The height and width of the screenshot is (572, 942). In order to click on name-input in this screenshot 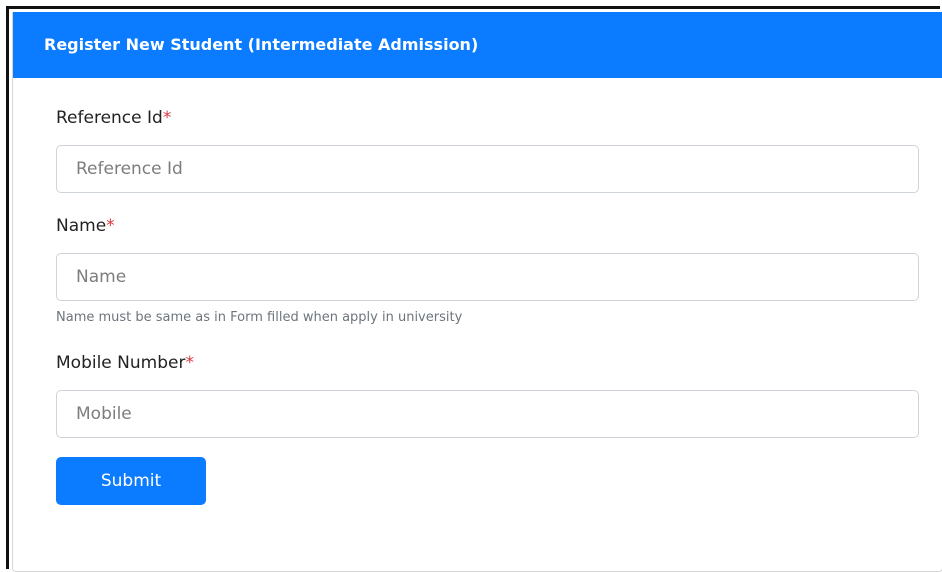, I will do `click(487, 277)`.